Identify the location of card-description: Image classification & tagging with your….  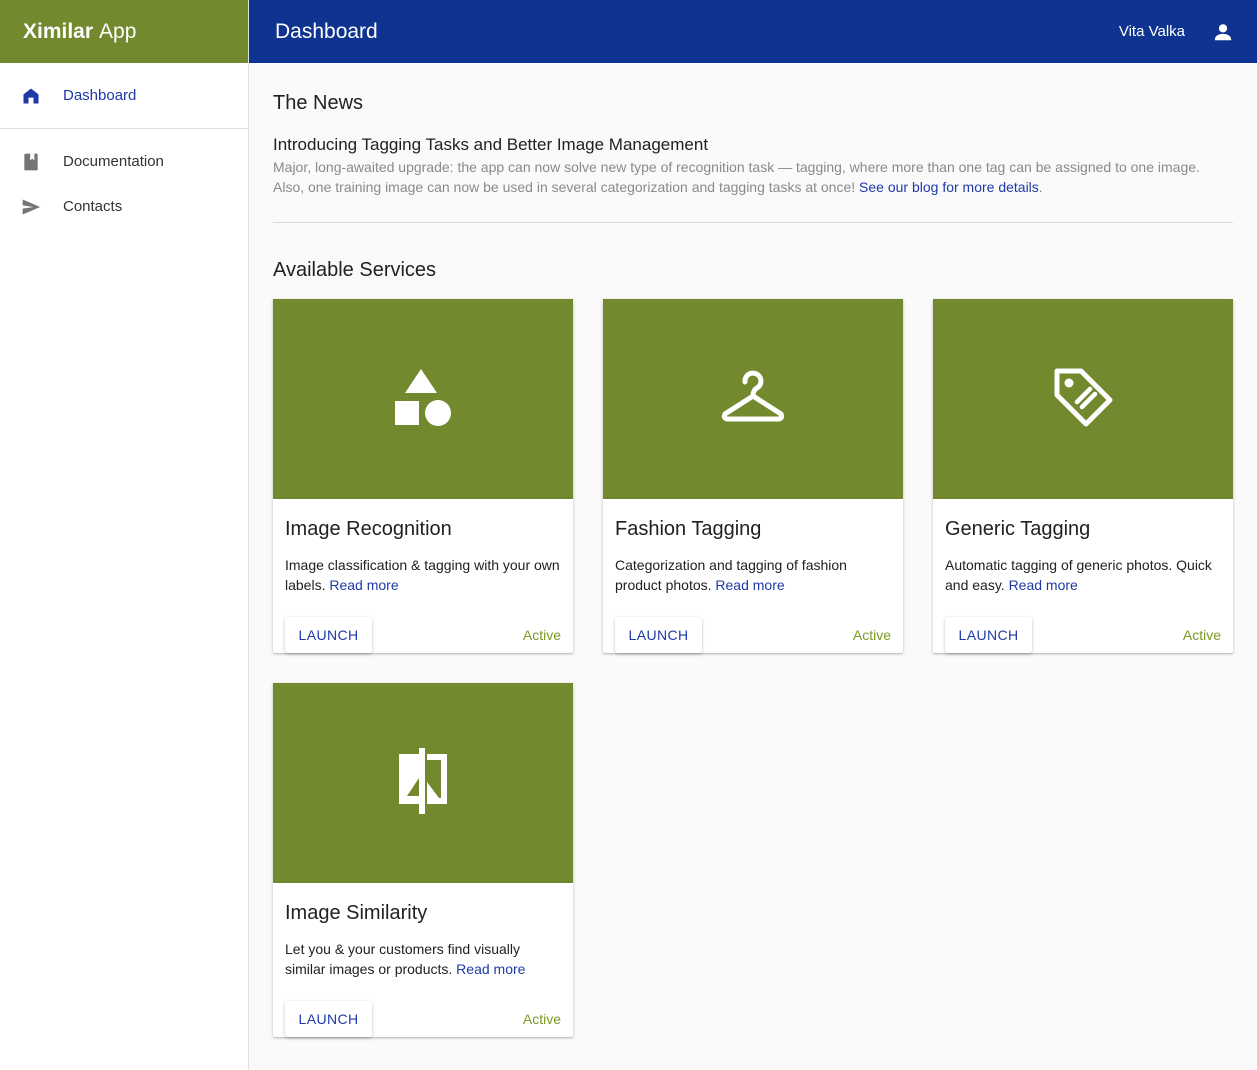
(423, 574).